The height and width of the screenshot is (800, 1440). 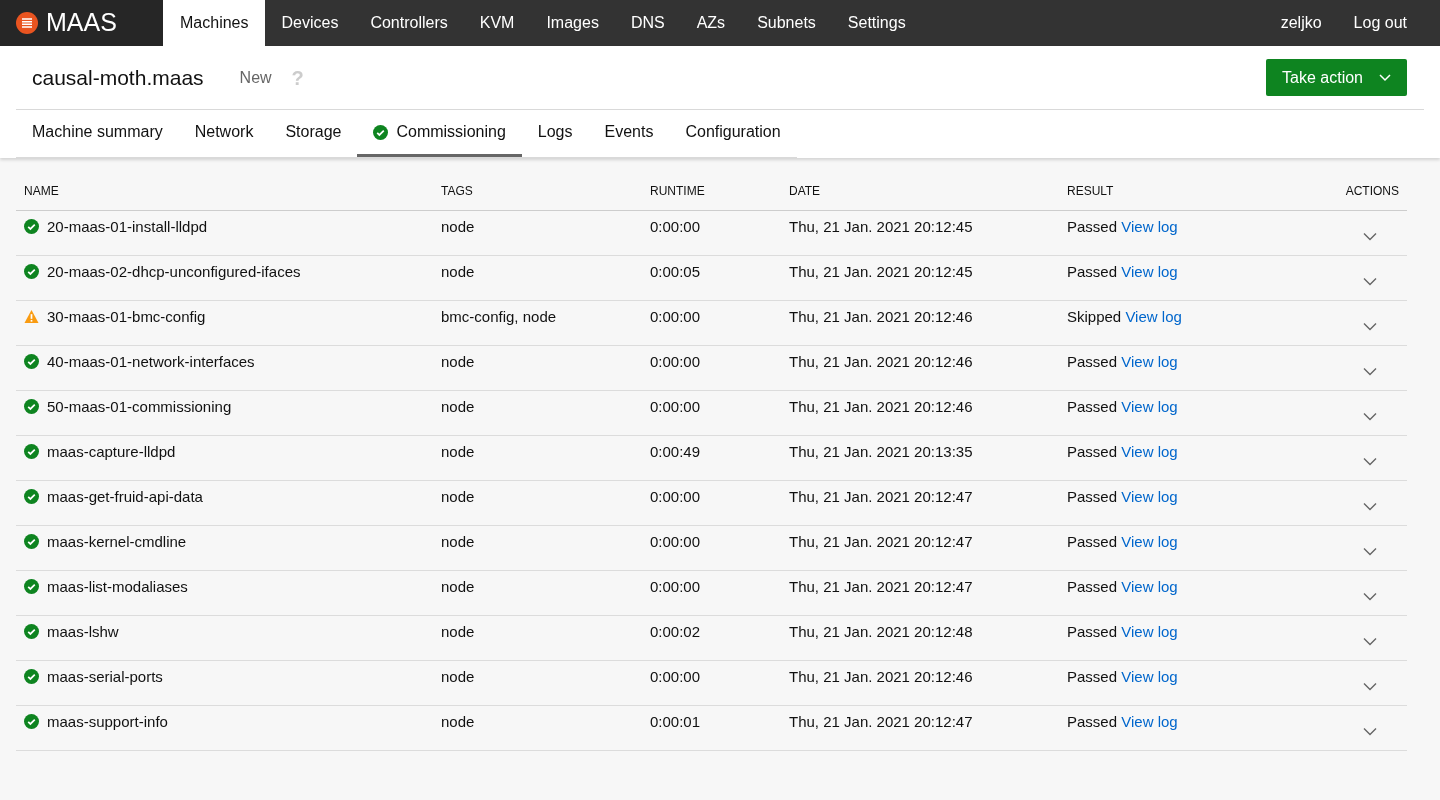 I want to click on user-link: zeljko, so click(x=1301, y=23).